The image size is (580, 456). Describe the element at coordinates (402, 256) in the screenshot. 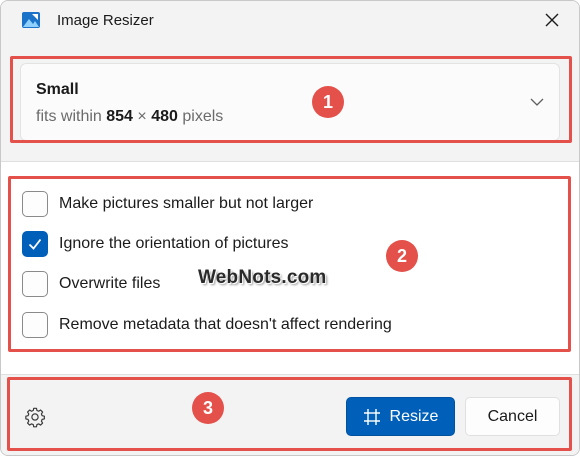

I see `annotation-badge-2: 2` at that location.